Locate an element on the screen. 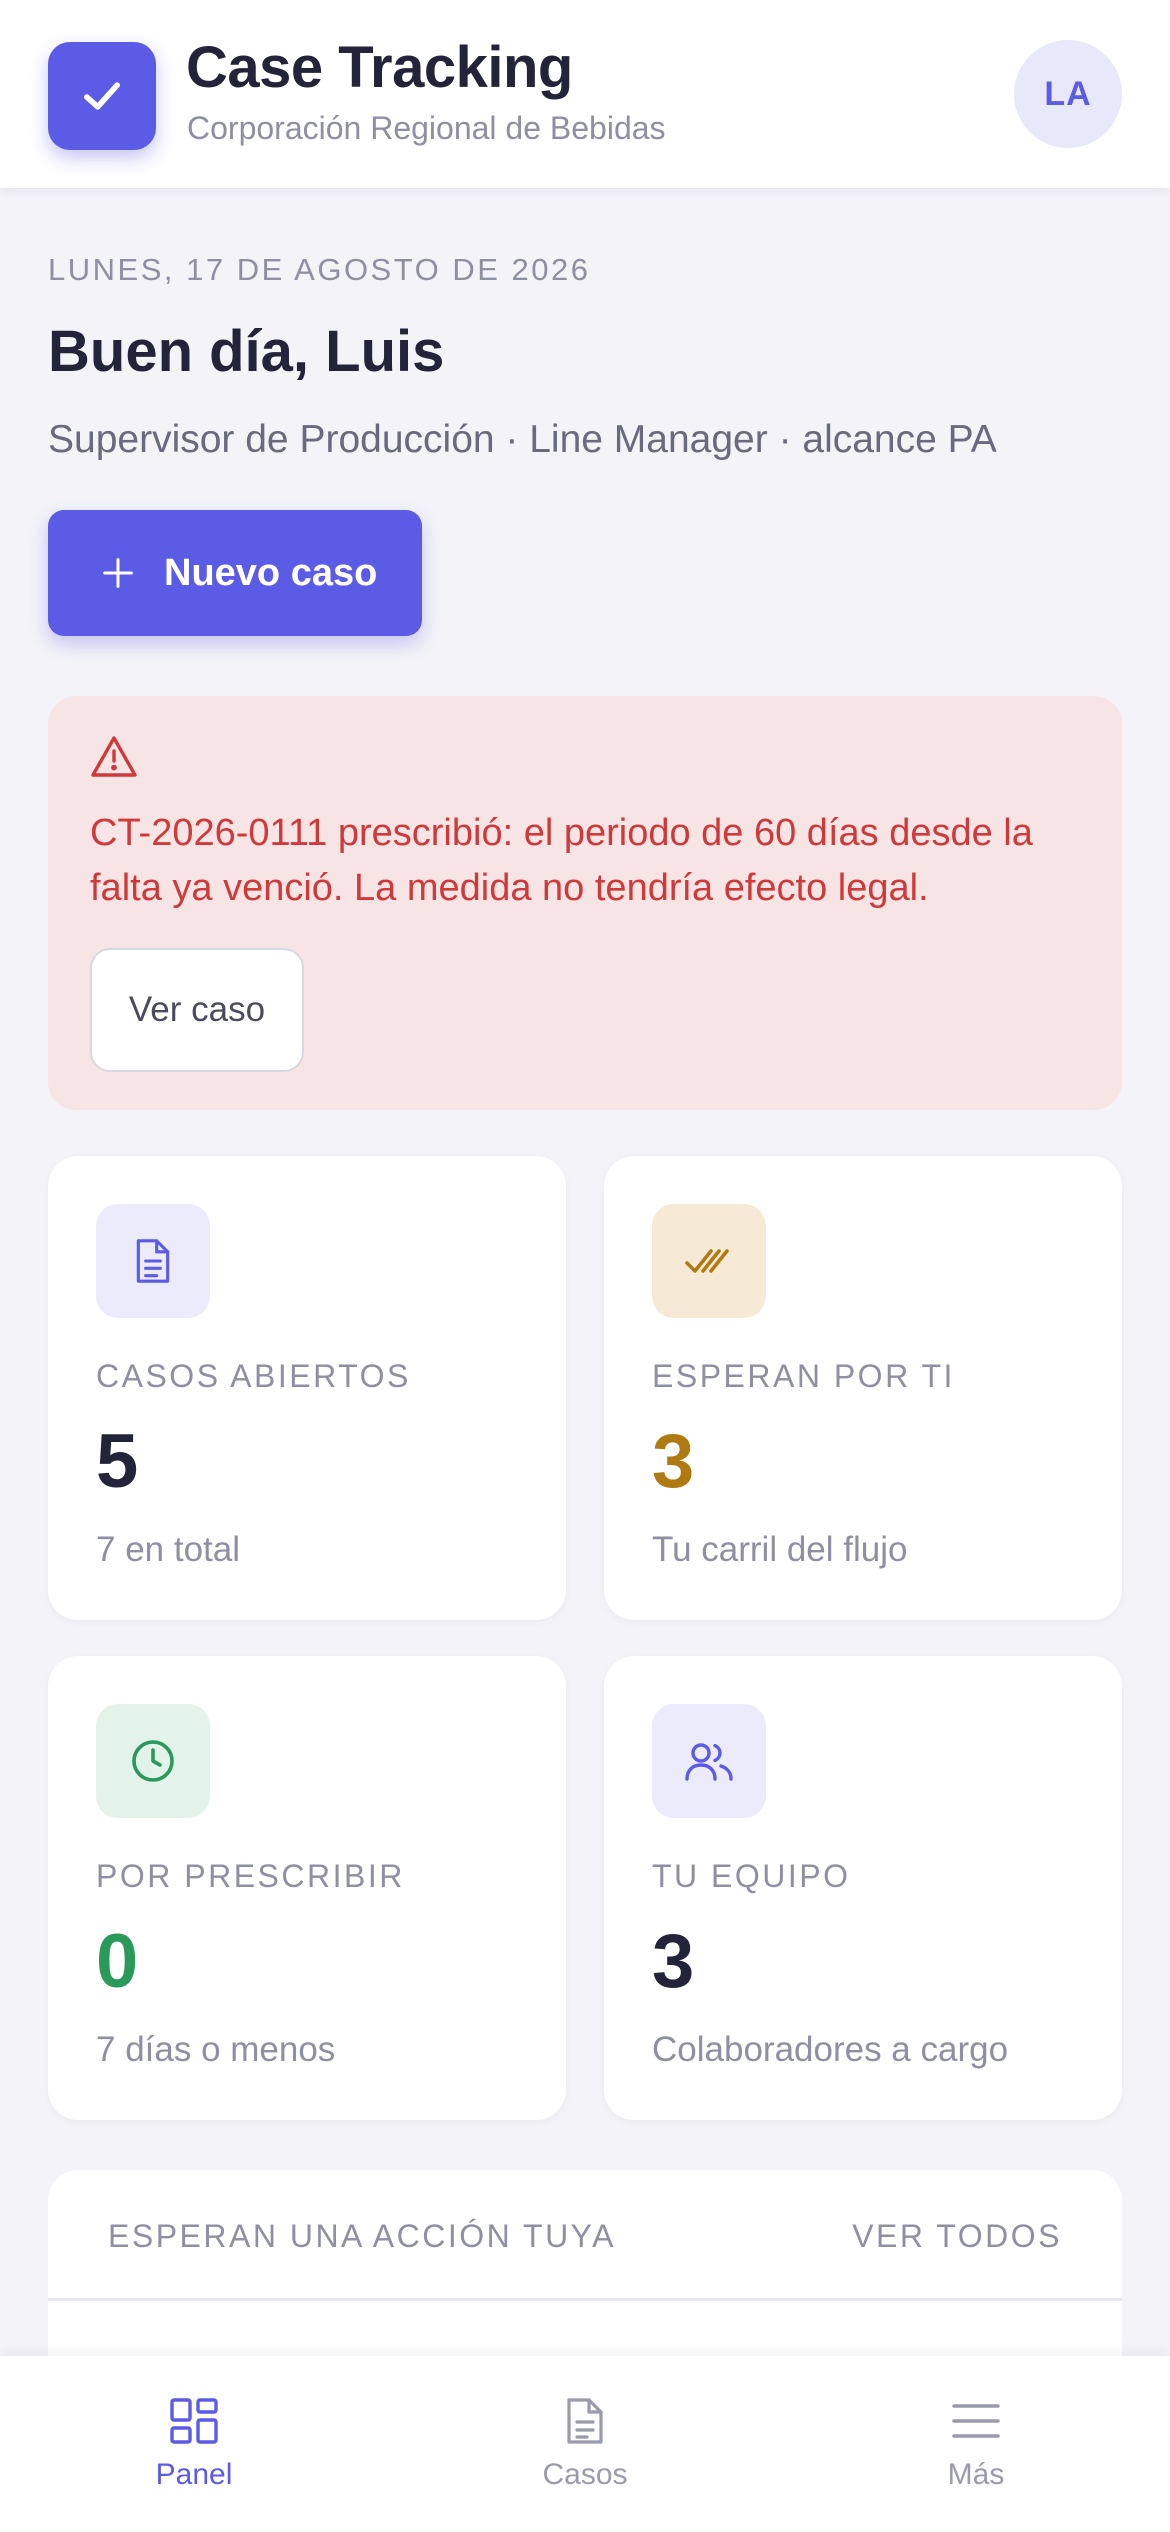 Image resolution: width=1170 pixels, height=2532 pixels. stat-card-about-to-prescribe: POR PRESCRIBIR 0 7 días o menos is located at coordinates (307, 1888).